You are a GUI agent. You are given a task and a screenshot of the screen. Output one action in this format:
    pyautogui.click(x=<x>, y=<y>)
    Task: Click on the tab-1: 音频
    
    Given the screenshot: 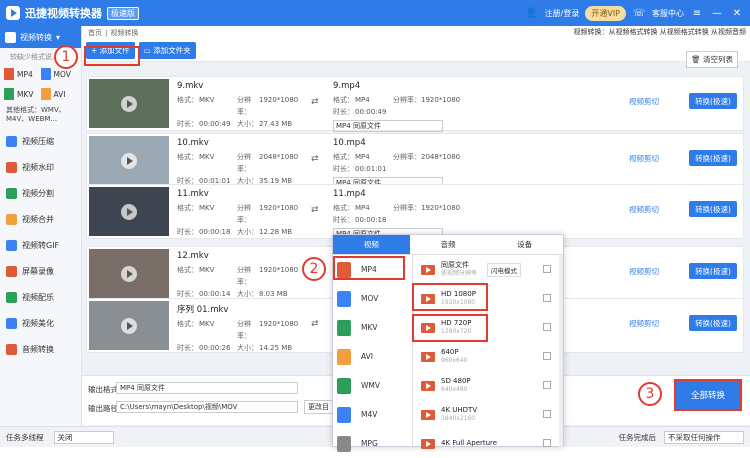 What is the action you would take?
    pyautogui.click(x=448, y=244)
    